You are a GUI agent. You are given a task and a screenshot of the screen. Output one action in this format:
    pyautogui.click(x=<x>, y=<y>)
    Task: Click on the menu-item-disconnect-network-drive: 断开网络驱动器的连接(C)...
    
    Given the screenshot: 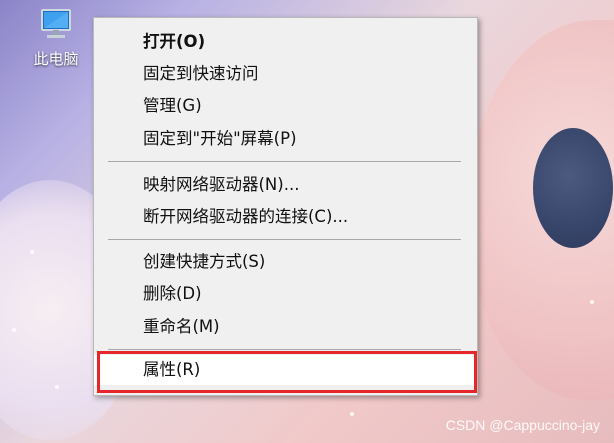 What is the action you would take?
    pyautogui.click(x=285, y=217)
    